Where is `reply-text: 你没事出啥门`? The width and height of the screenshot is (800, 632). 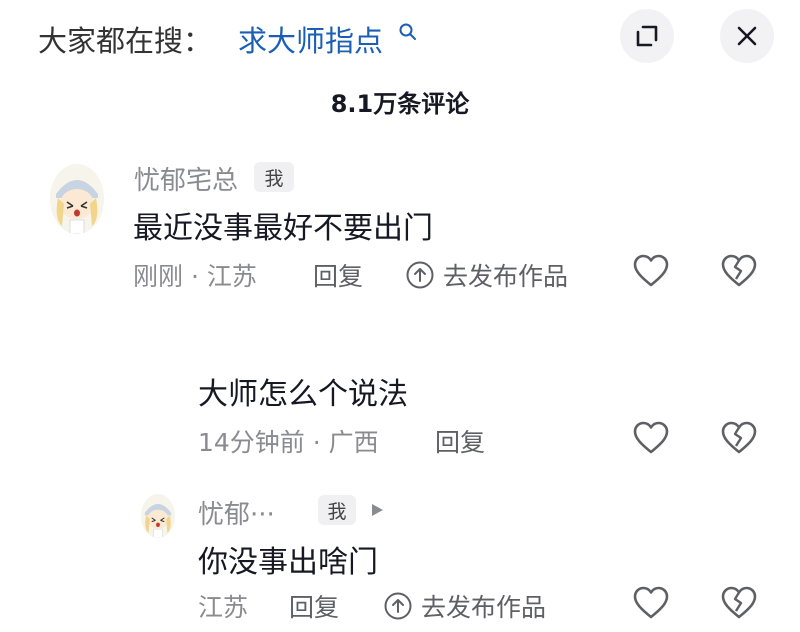 reply-text: 你没事出啥门 is located at coordinates (288, 562).